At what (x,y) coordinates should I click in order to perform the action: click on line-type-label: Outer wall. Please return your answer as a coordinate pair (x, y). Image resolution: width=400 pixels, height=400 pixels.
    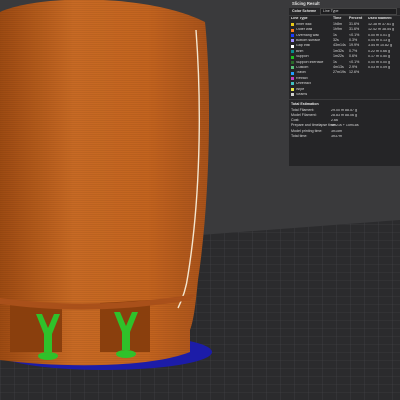
    Looking at the image, I should click on (304, 30).